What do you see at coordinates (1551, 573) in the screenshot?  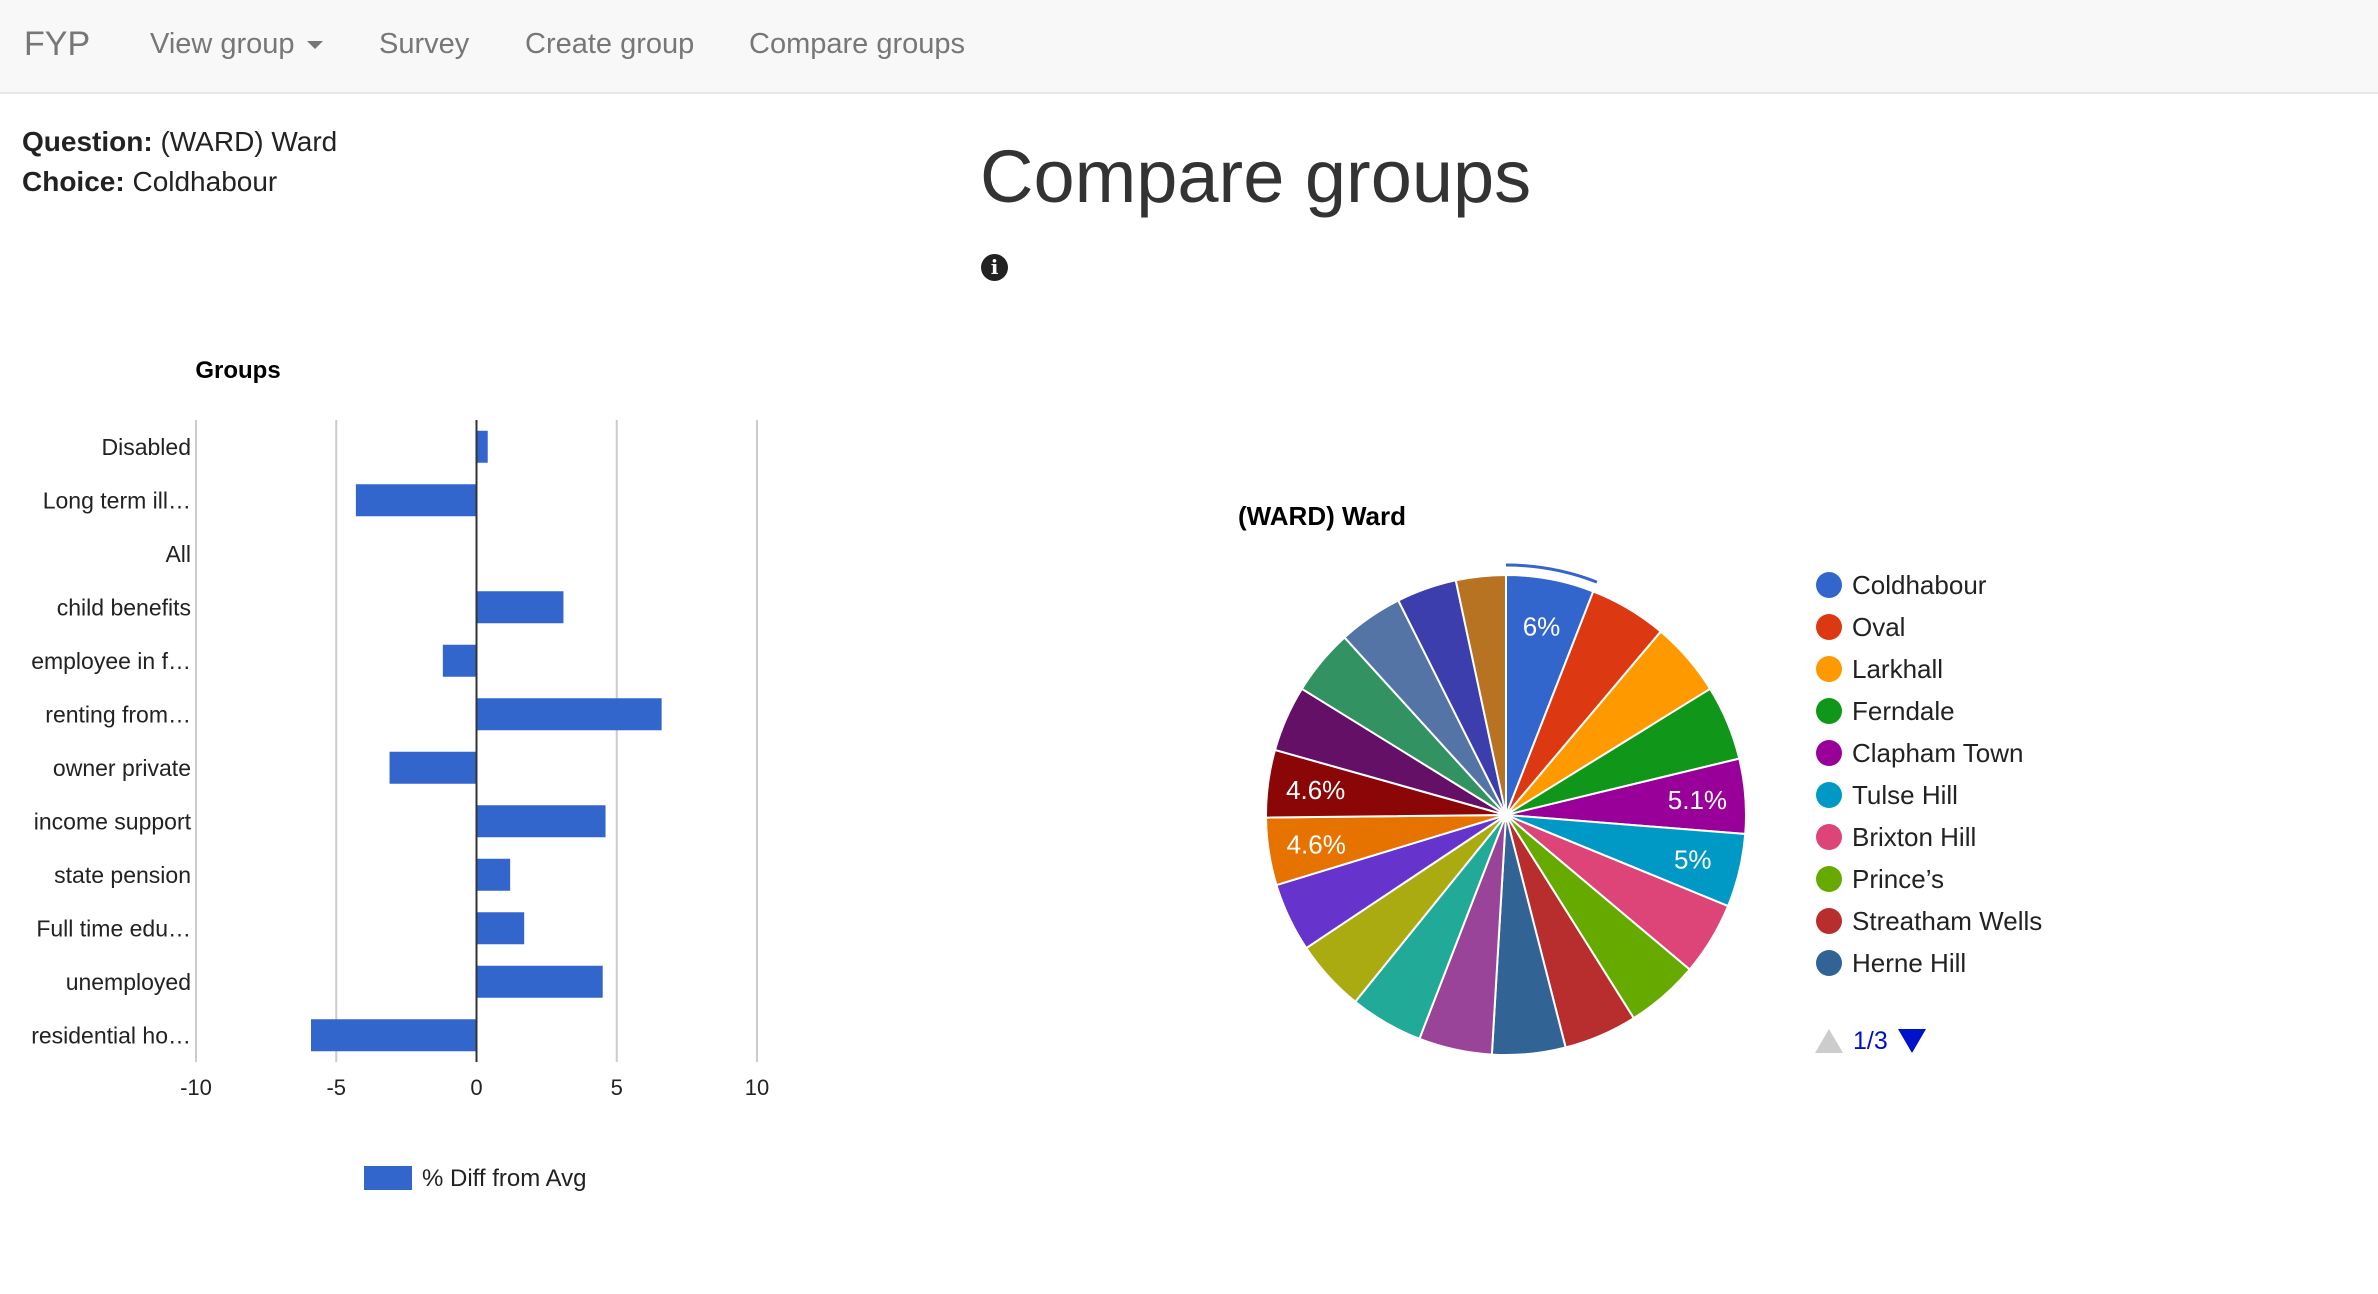 I see `pie-slice-highlight` at bounding box center [1551, 573].